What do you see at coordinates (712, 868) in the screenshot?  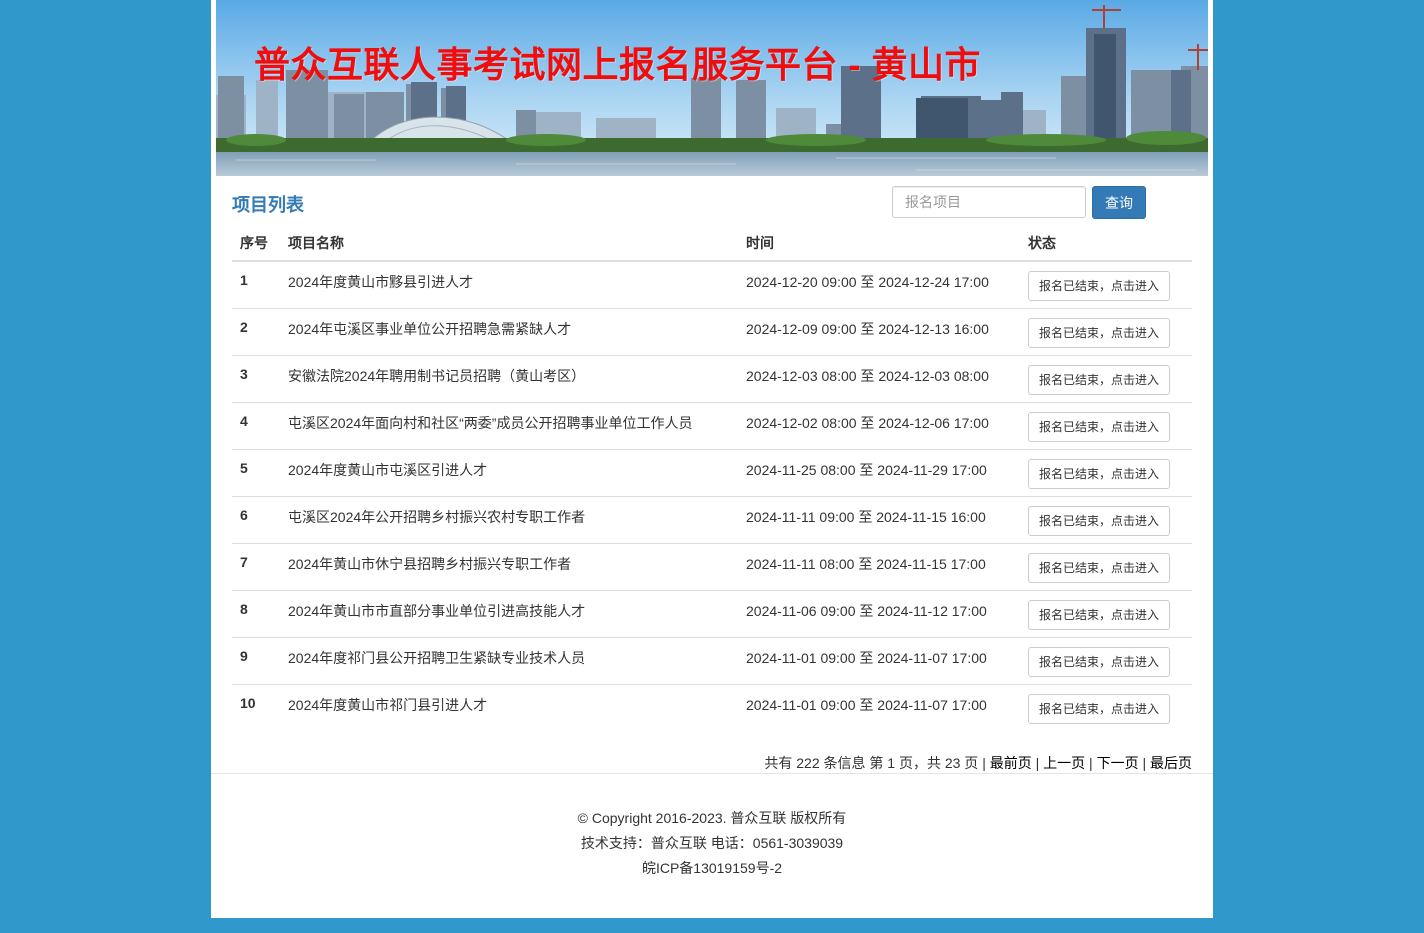 I see `footer-icp: 皖ICP备13019159号-2` at bounding box center [712, 868].